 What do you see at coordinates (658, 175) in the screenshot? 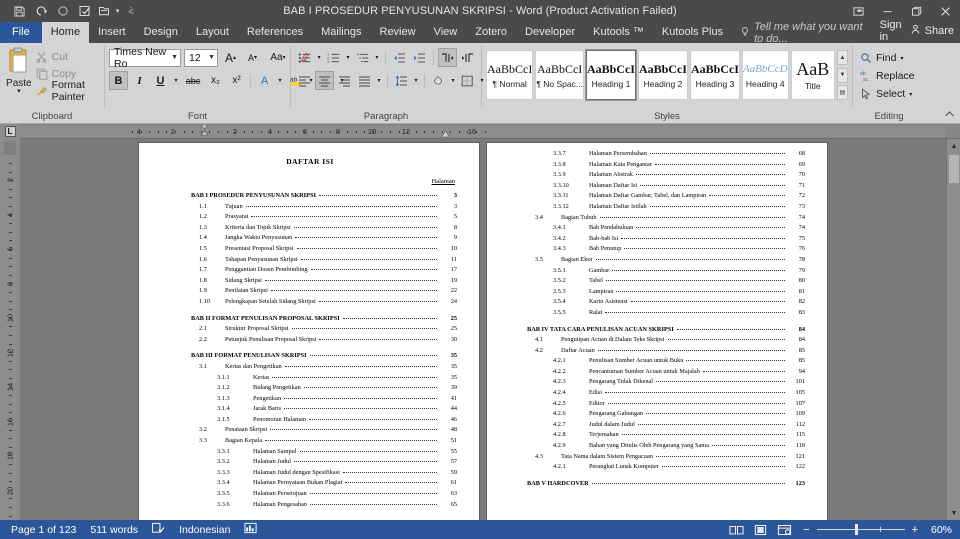
I see `toc-entry: 3.3.9 Halaman Abstrak 70` at bounding box center [658, 175].